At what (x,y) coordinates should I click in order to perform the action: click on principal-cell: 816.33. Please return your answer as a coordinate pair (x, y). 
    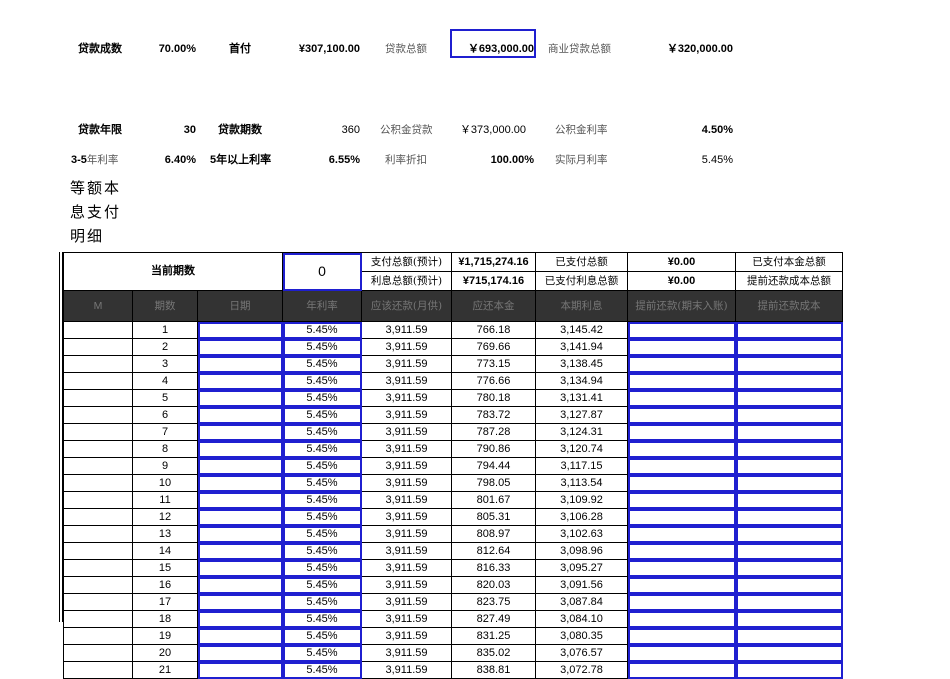
    Looking at the image, I should click on (493, 568).